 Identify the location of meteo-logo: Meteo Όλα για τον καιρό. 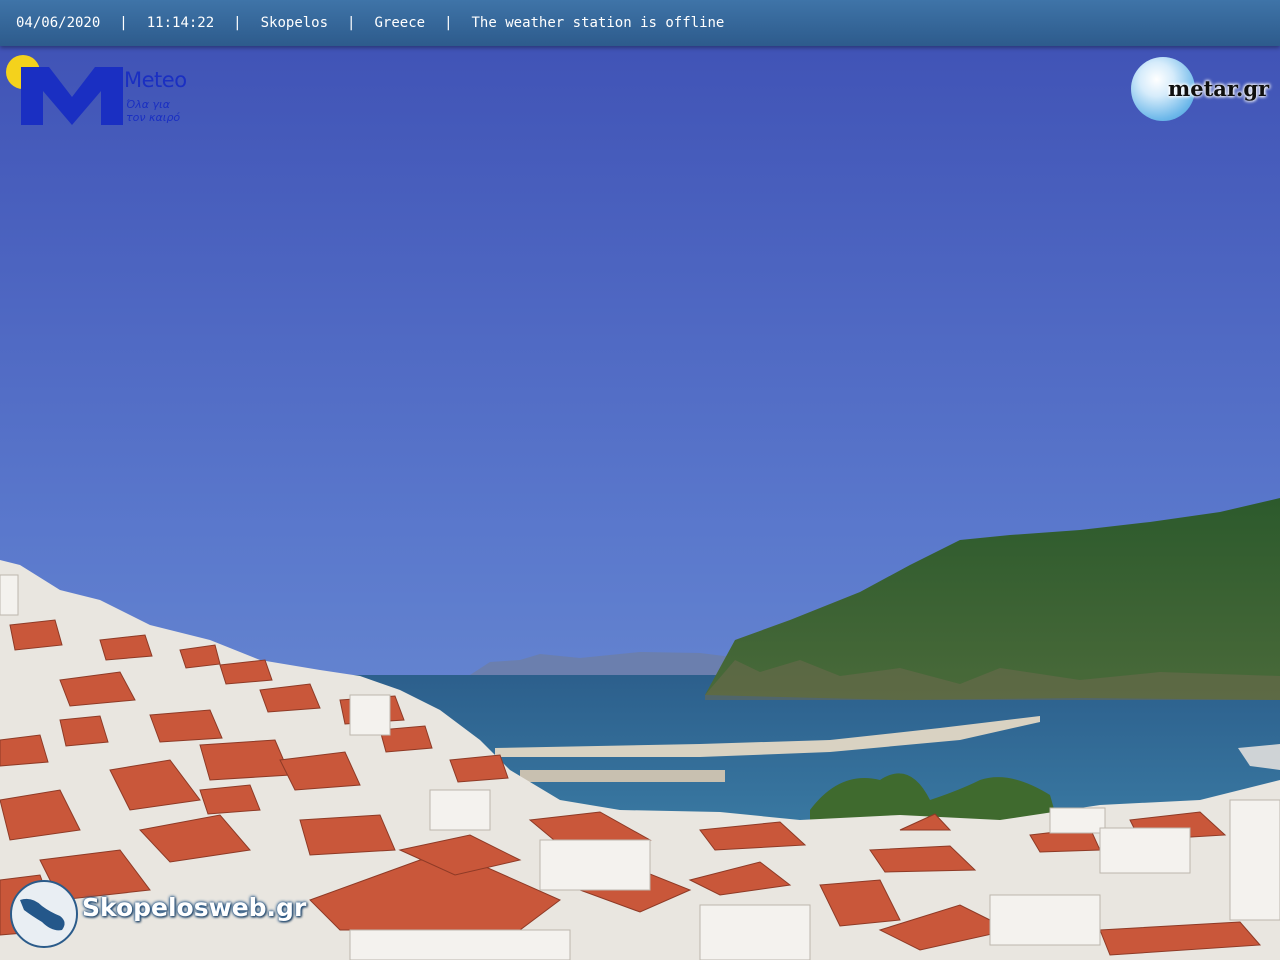
(106, 92).